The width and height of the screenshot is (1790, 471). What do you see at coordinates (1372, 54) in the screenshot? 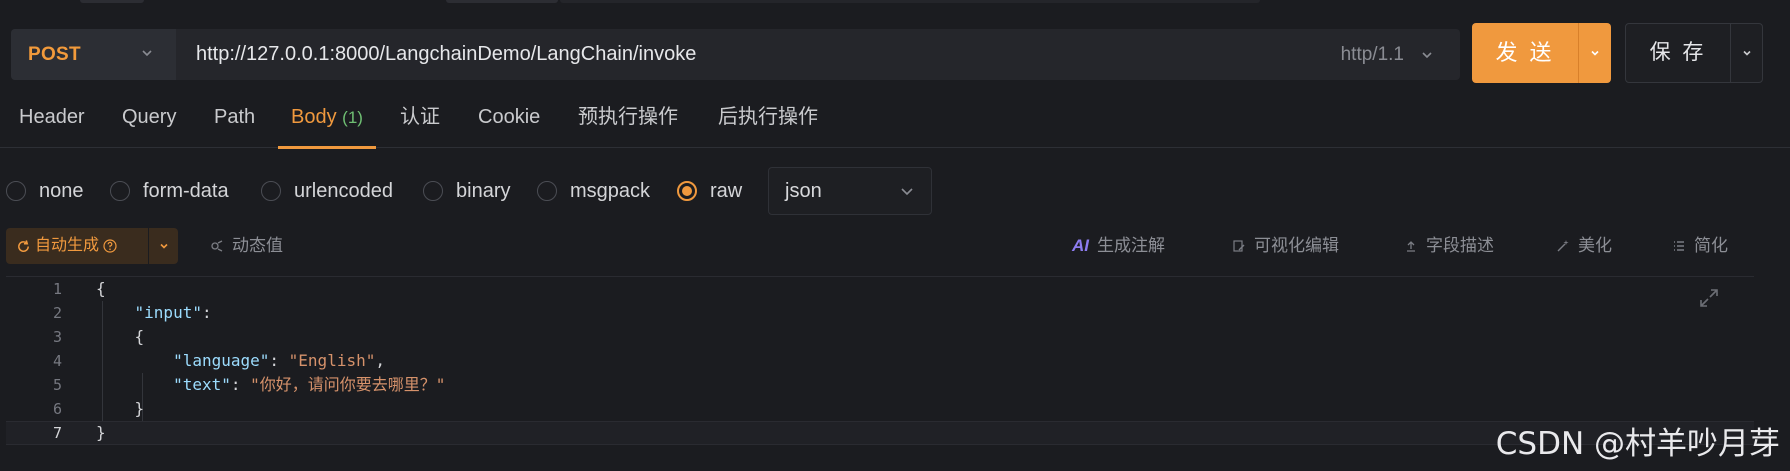
I see `protocol-select: http/1.1` at bounding box center [1372, 54].